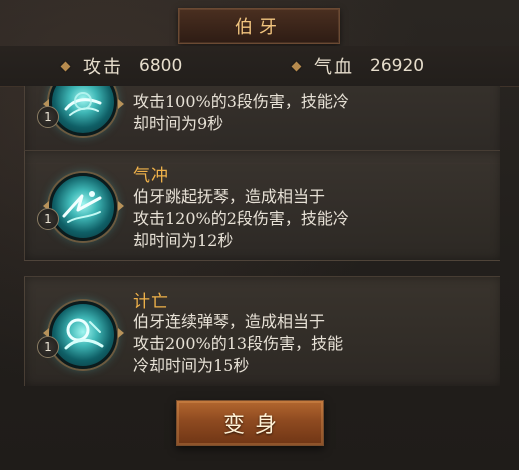 The image size is (519, 470). What do you see at coordinates (83, 335) in the screenshot?
I see `guqin-skill-icon` at bounding box center [83, 335].